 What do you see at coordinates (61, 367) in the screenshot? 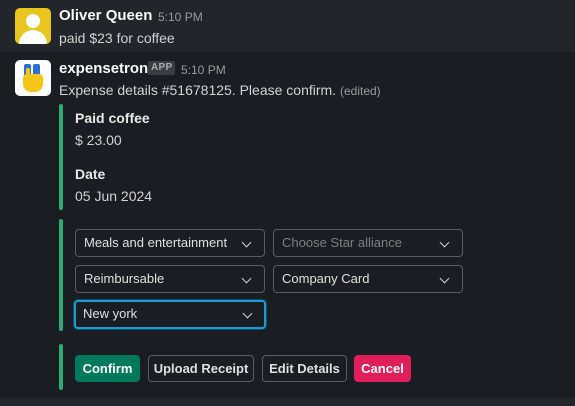
I see `actions-accent-bar` at bounding box center [61, 367].